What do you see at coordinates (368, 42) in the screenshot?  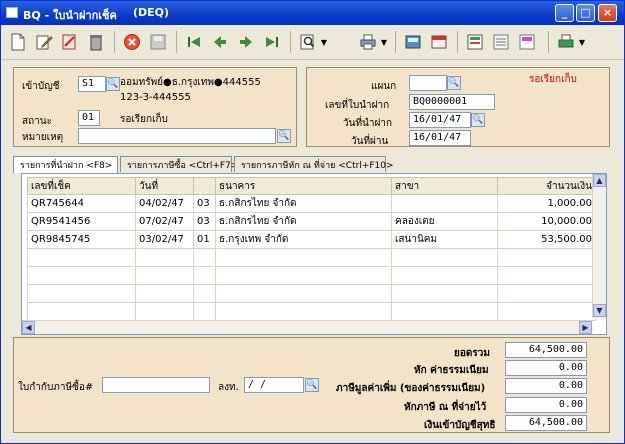 I see `print-icon` at bounding box center [368, 42].